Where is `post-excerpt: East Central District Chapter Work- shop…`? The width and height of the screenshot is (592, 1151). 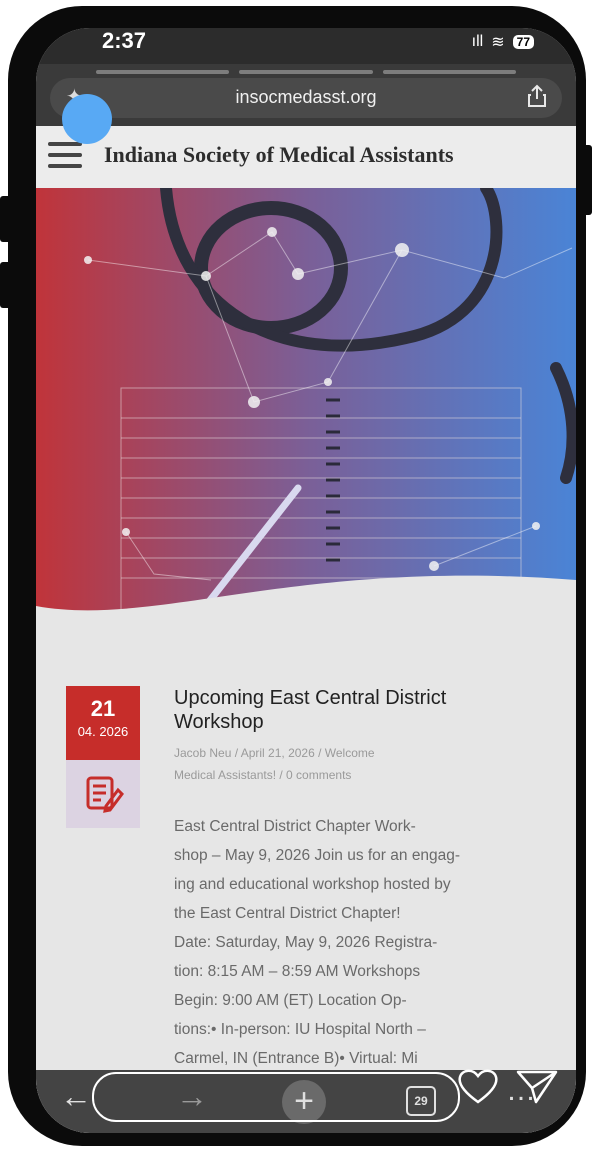 post-excerpt: East Central District Chapter Work- shop… is located at coordinates (344, 942).